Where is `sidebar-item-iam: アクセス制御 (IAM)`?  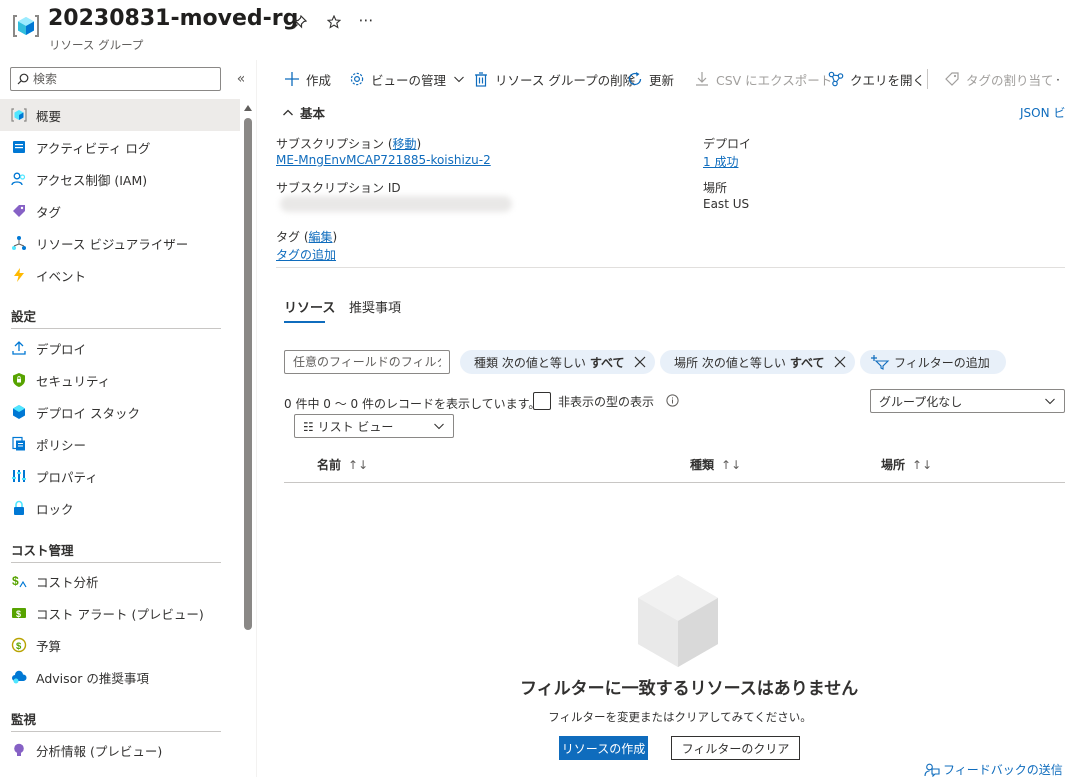
sidebar-item-iam: アクセス制御 (IAM) is located at coordinates (120, 179).